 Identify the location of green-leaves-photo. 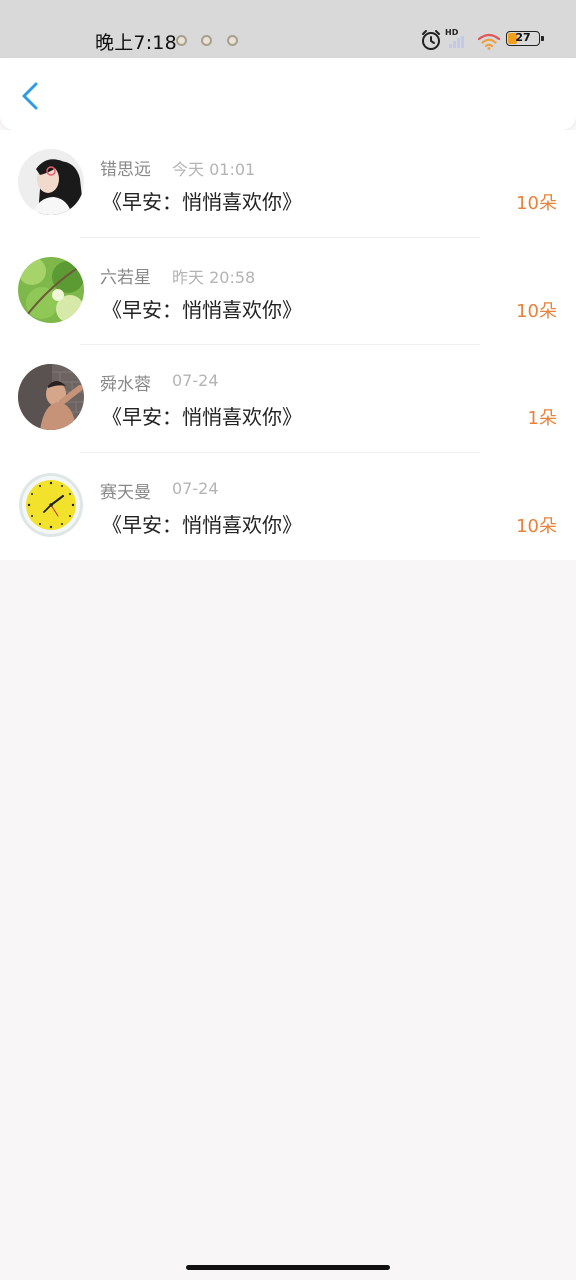
(51, 289).